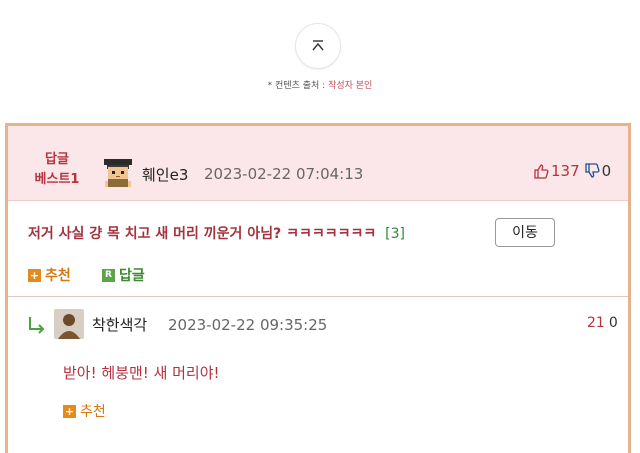 Image resolution: width=640 pixels, height=453 pixels. What do you see at coordinates (118, 173) in the screenshot?
I see `pixel-avatar-icon` at bounding box center [118, 173].